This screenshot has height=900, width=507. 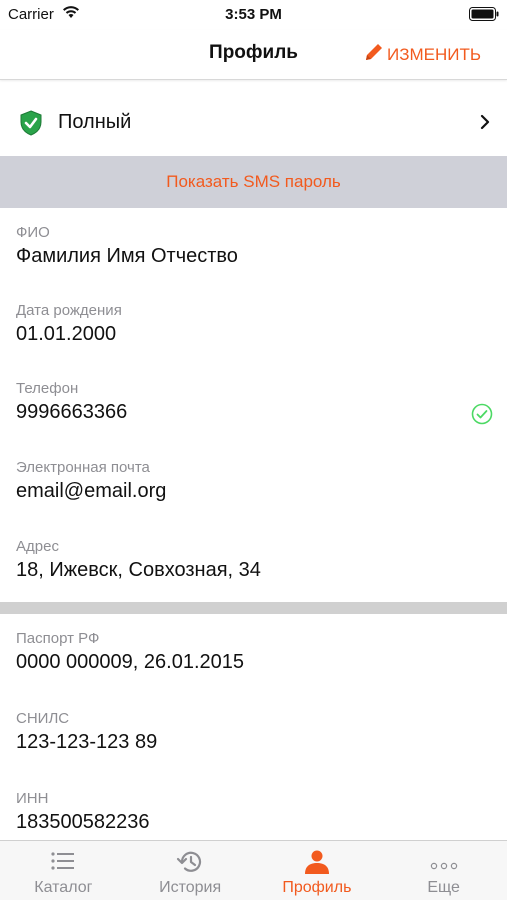 I want to click on field-label: СНИЛС, so click(x=43, y=718).